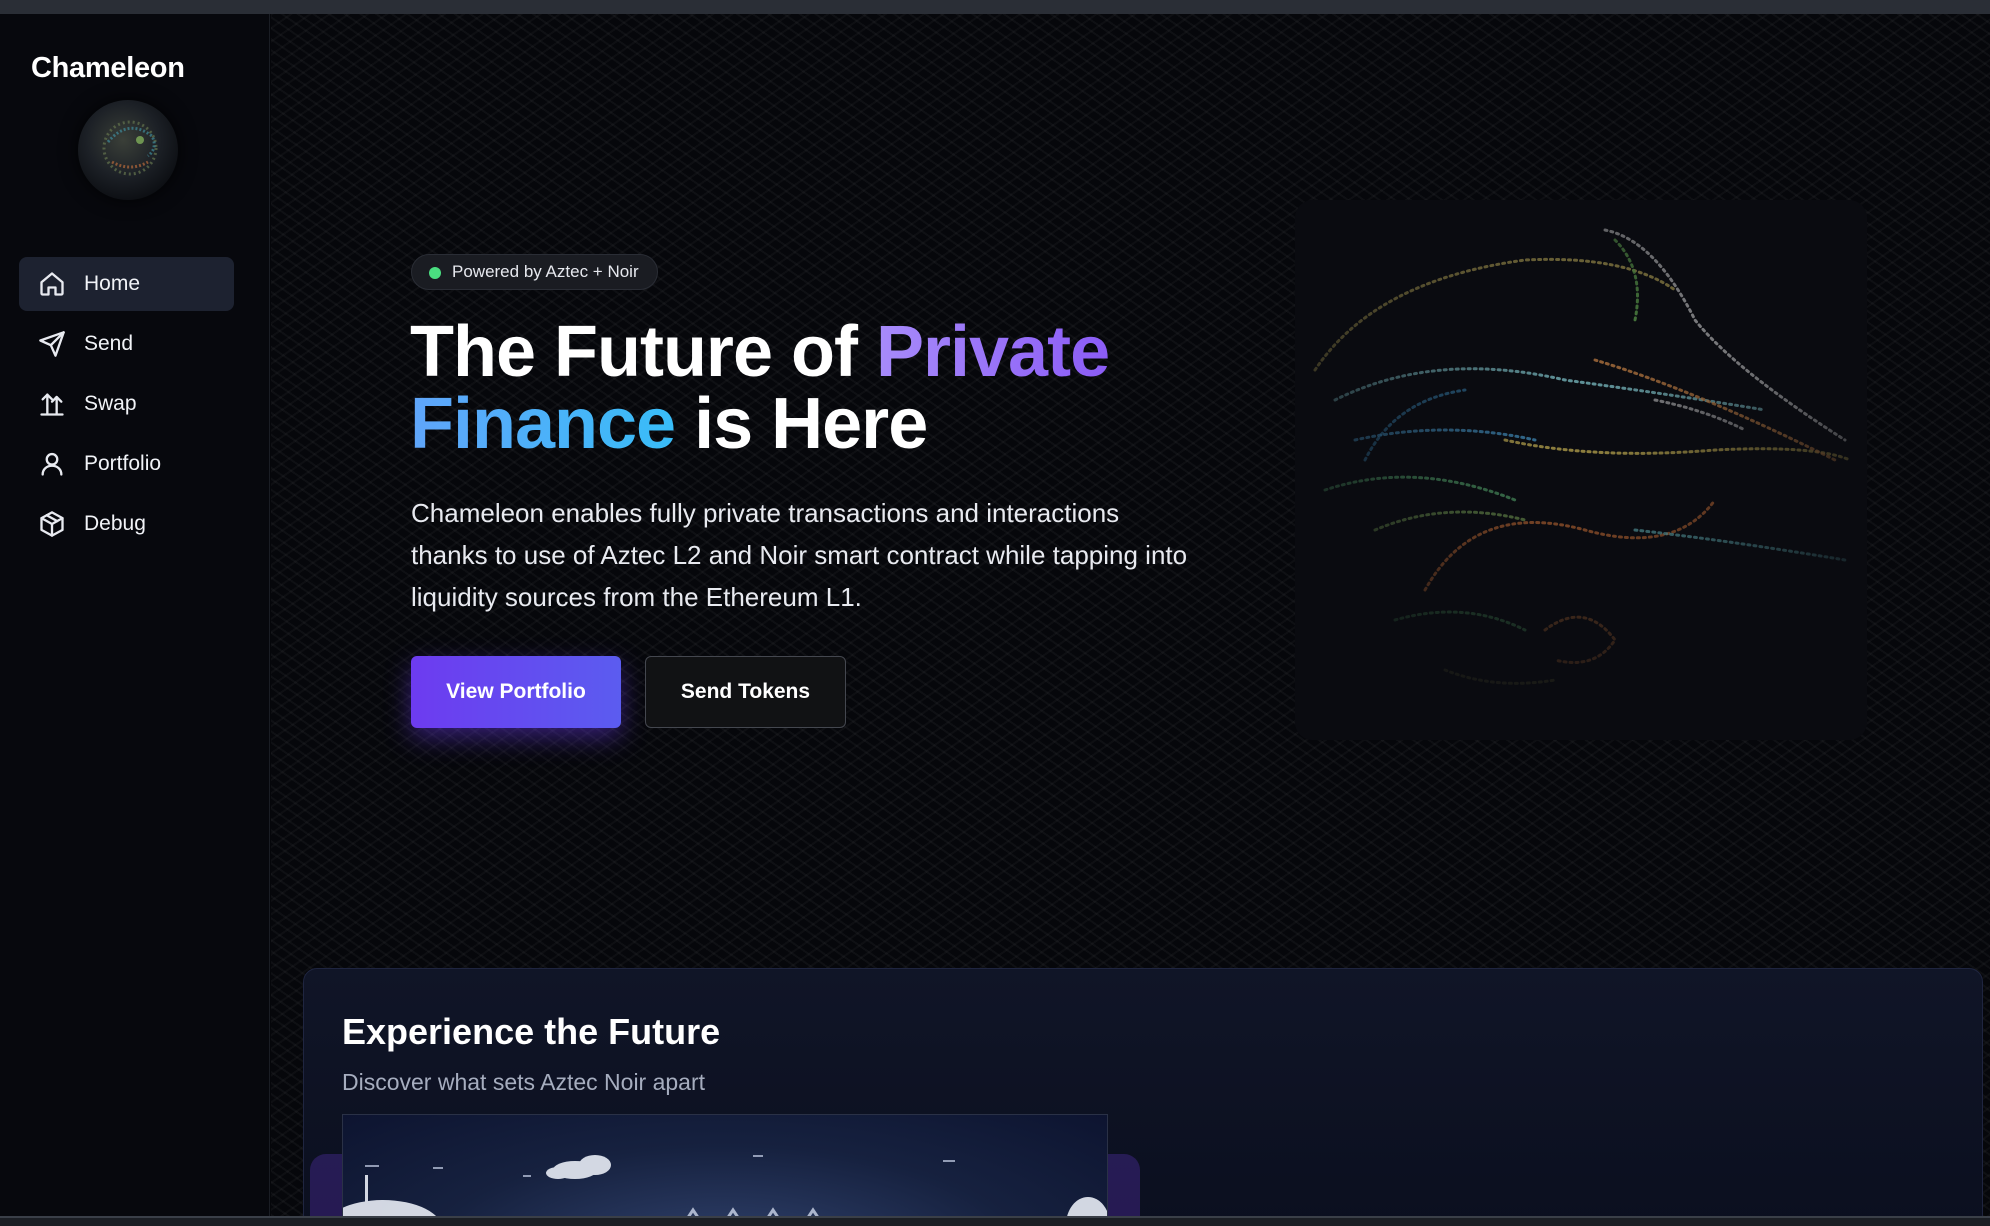 The width and height of the screenshot is (1990, 1226). What do you see at coordinates (1581, 470) in the screenshot?
I see `chameleon-illustration` at bounding box center [1581, 470].